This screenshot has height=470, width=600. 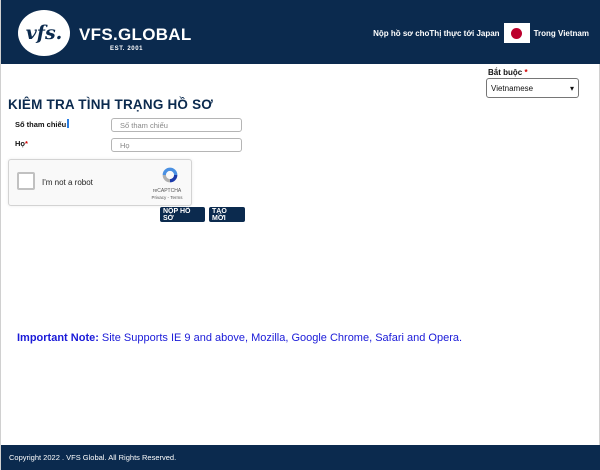 What do you see at coordinates (135, 34) in the screenshot?
I see `brand-name: VFS.GLOBAL` at bounding box center [135, 34].